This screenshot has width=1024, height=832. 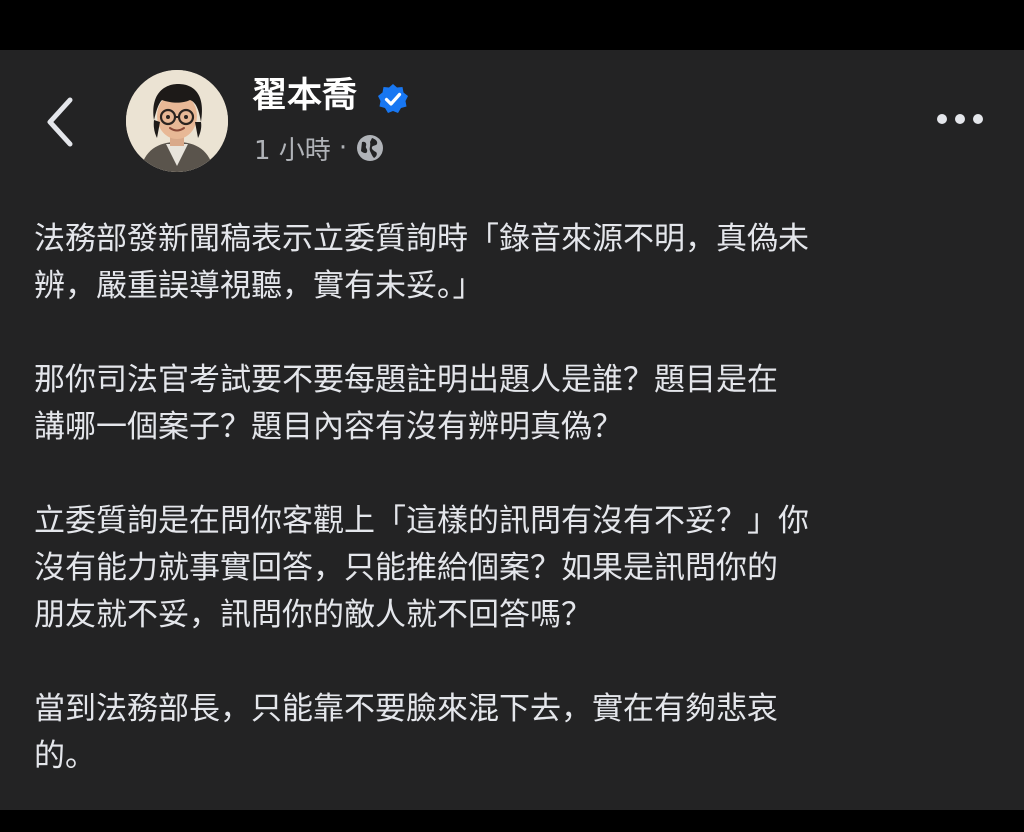 I want to click on more-options-button, so click(x=960, y=119).